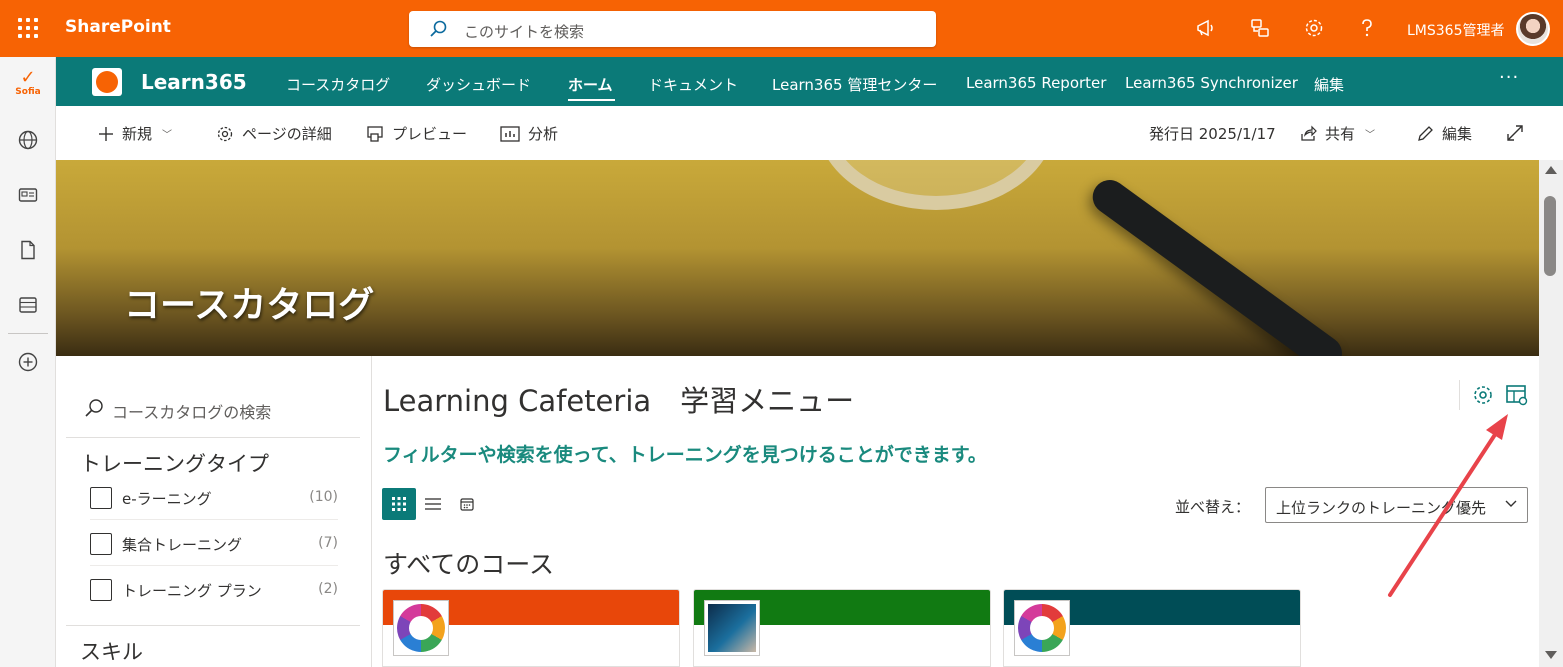 The width and height of the screenshot is (1563, 667). I want to click on layout-settings-icon, so click(1517, 395).